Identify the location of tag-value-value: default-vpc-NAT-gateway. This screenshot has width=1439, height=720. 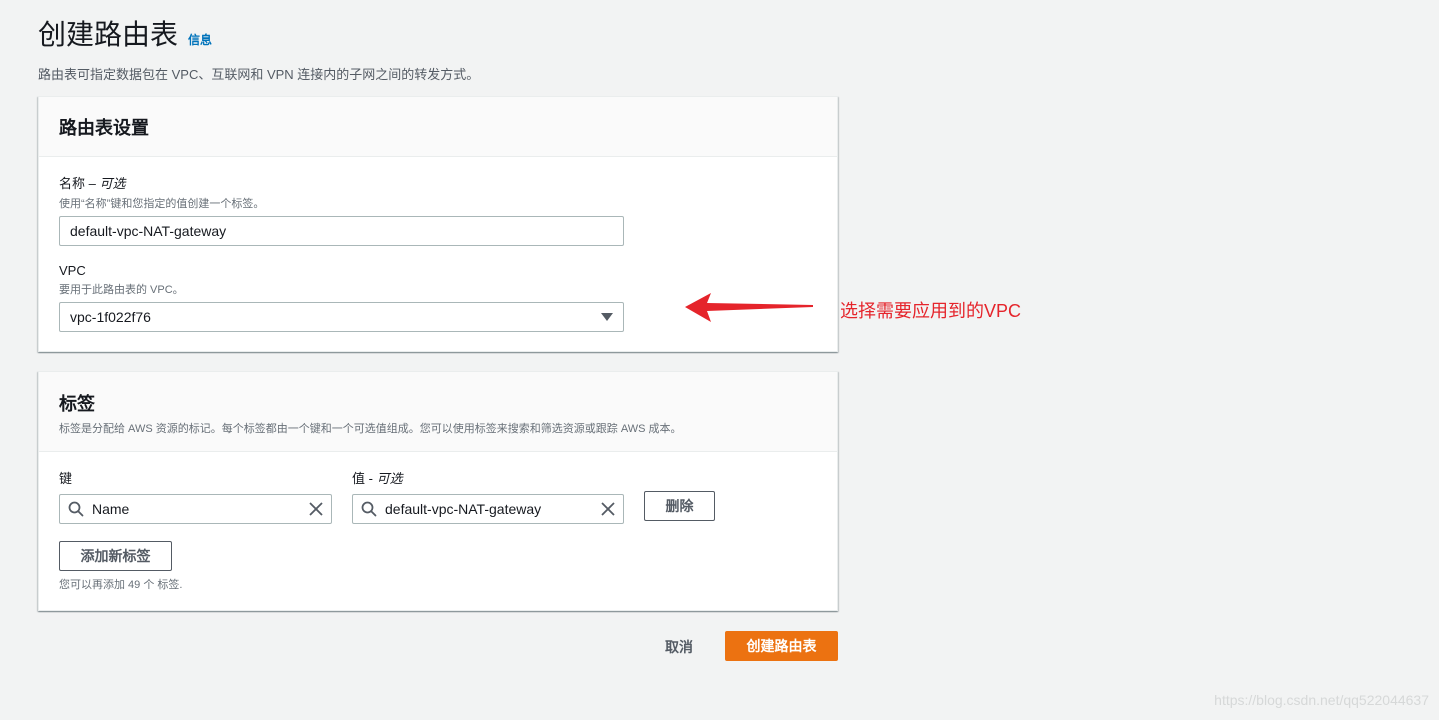
(463, 509).